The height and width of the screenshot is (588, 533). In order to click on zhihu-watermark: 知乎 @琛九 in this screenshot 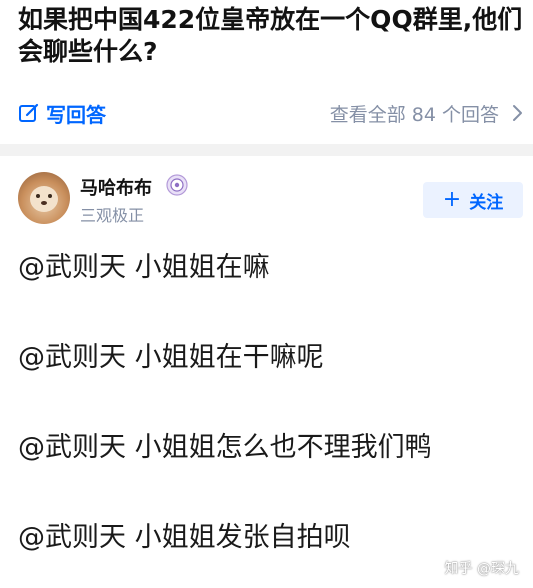, I will do `click(481, 569)`.